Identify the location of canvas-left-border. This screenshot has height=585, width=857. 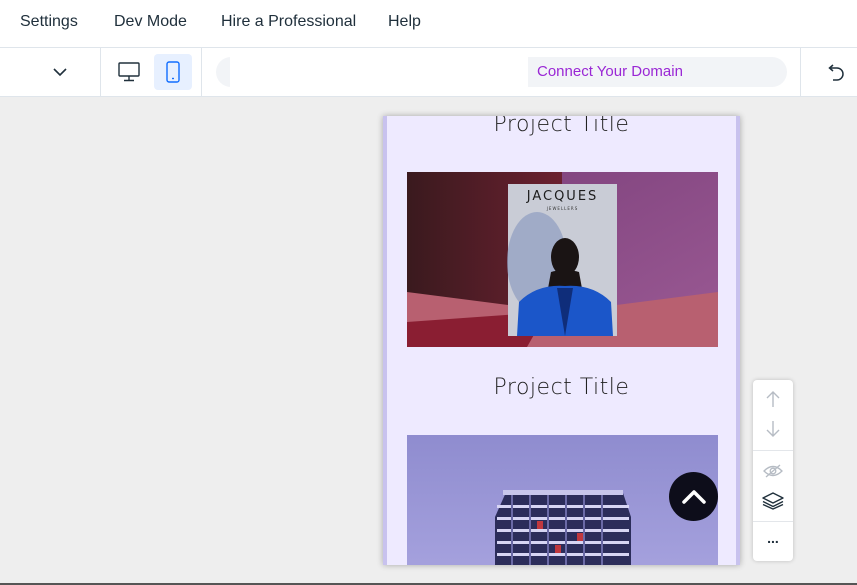
(385, 340).